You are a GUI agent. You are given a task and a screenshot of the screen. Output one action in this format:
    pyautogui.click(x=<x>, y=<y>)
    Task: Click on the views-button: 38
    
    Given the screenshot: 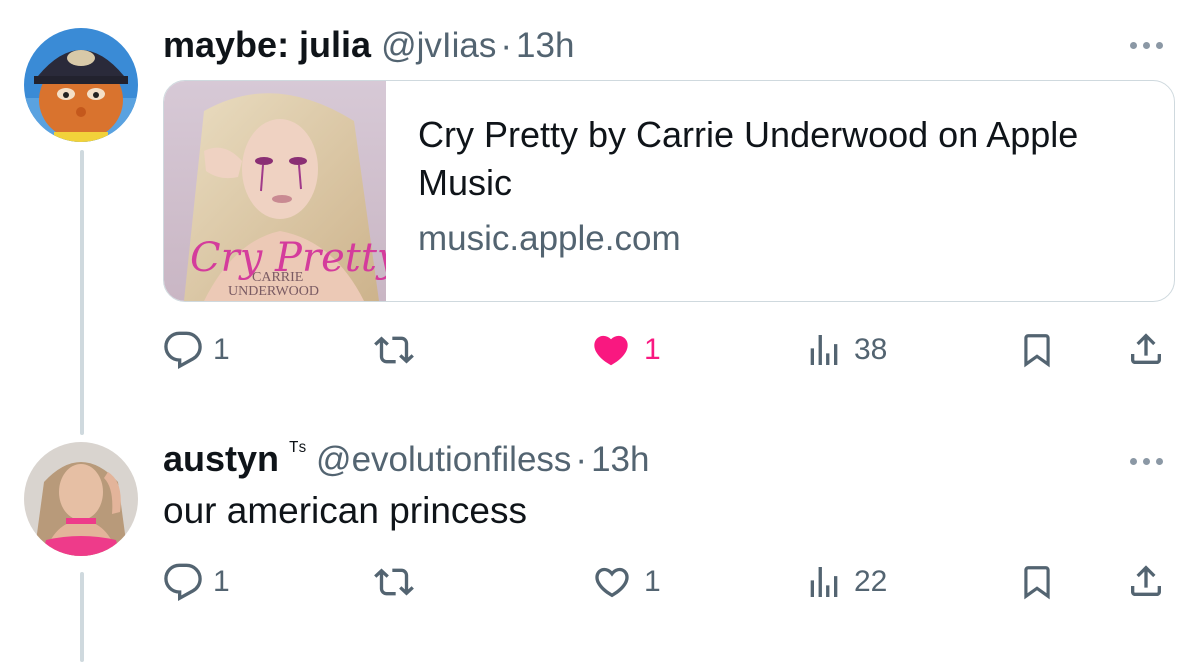 What is the action you would take?
    pyautogui.click(x=845, y=350)
    